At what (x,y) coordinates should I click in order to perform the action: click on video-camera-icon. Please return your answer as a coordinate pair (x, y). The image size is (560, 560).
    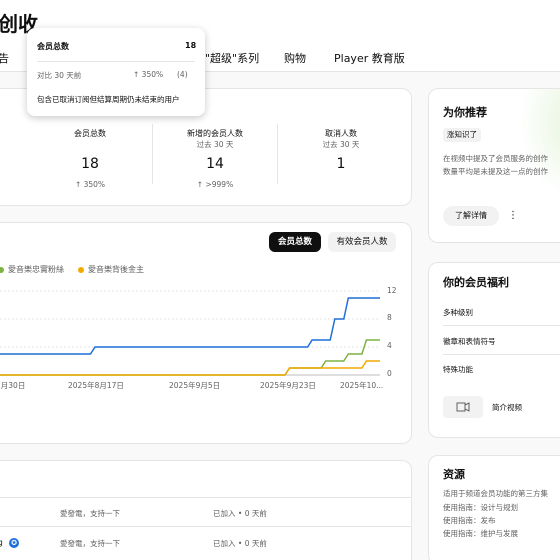
    Looking at the image, I should click on (463, 407).